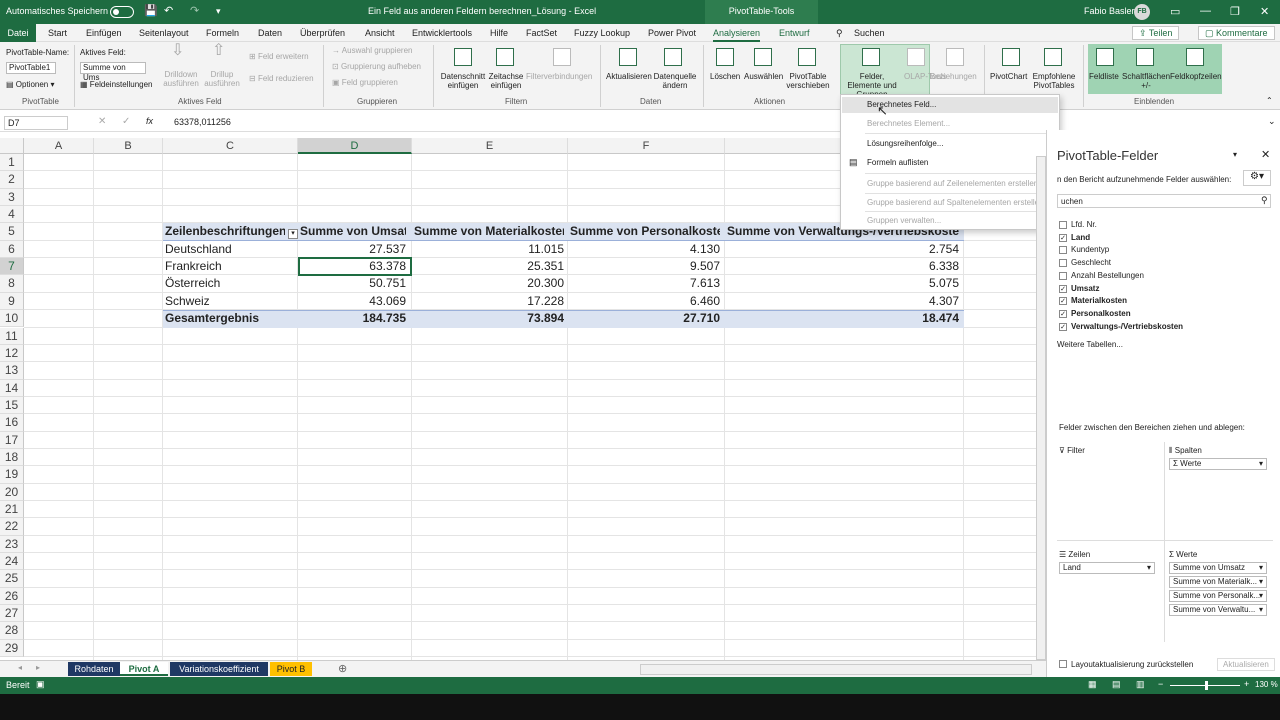  I want to click on column-header: C, so click(230, 146).